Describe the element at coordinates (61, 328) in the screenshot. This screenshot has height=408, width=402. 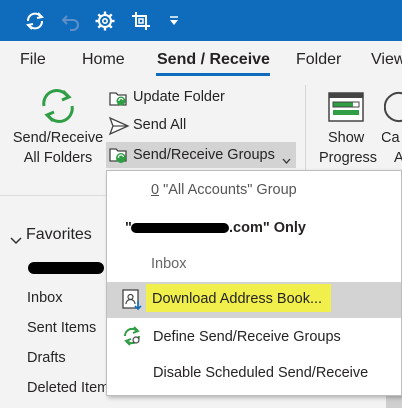
I see `folder-sent-items: Sent Items` at that location.